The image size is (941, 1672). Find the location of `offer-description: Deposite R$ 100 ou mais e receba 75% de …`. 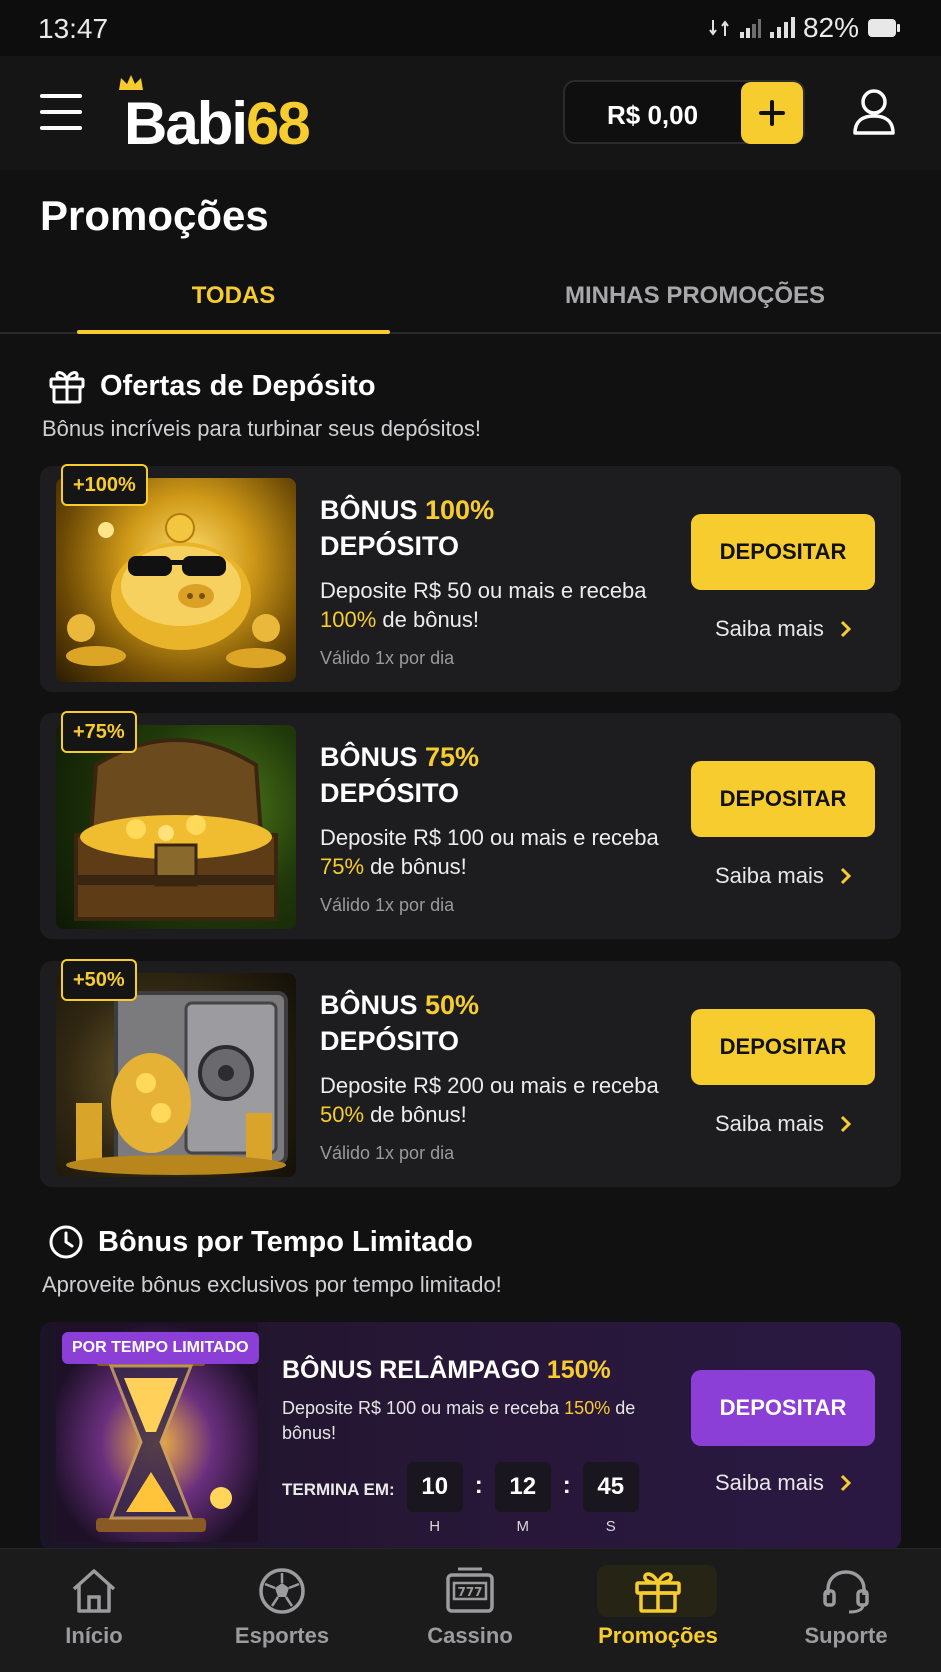

offer-description: Deposite R$ 100 ou mais e receba 75% de … is located at coordinates (489, 852).